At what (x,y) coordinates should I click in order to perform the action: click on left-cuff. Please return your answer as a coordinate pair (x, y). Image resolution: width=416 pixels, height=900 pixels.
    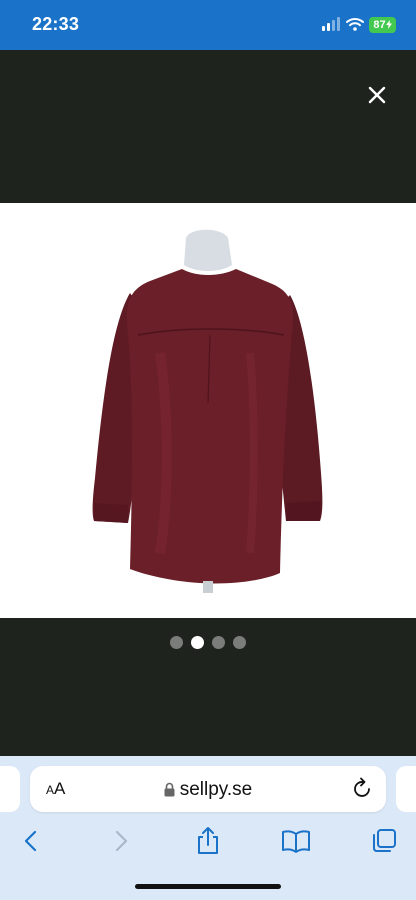
    Looking at the image, I should click on (111, 513).